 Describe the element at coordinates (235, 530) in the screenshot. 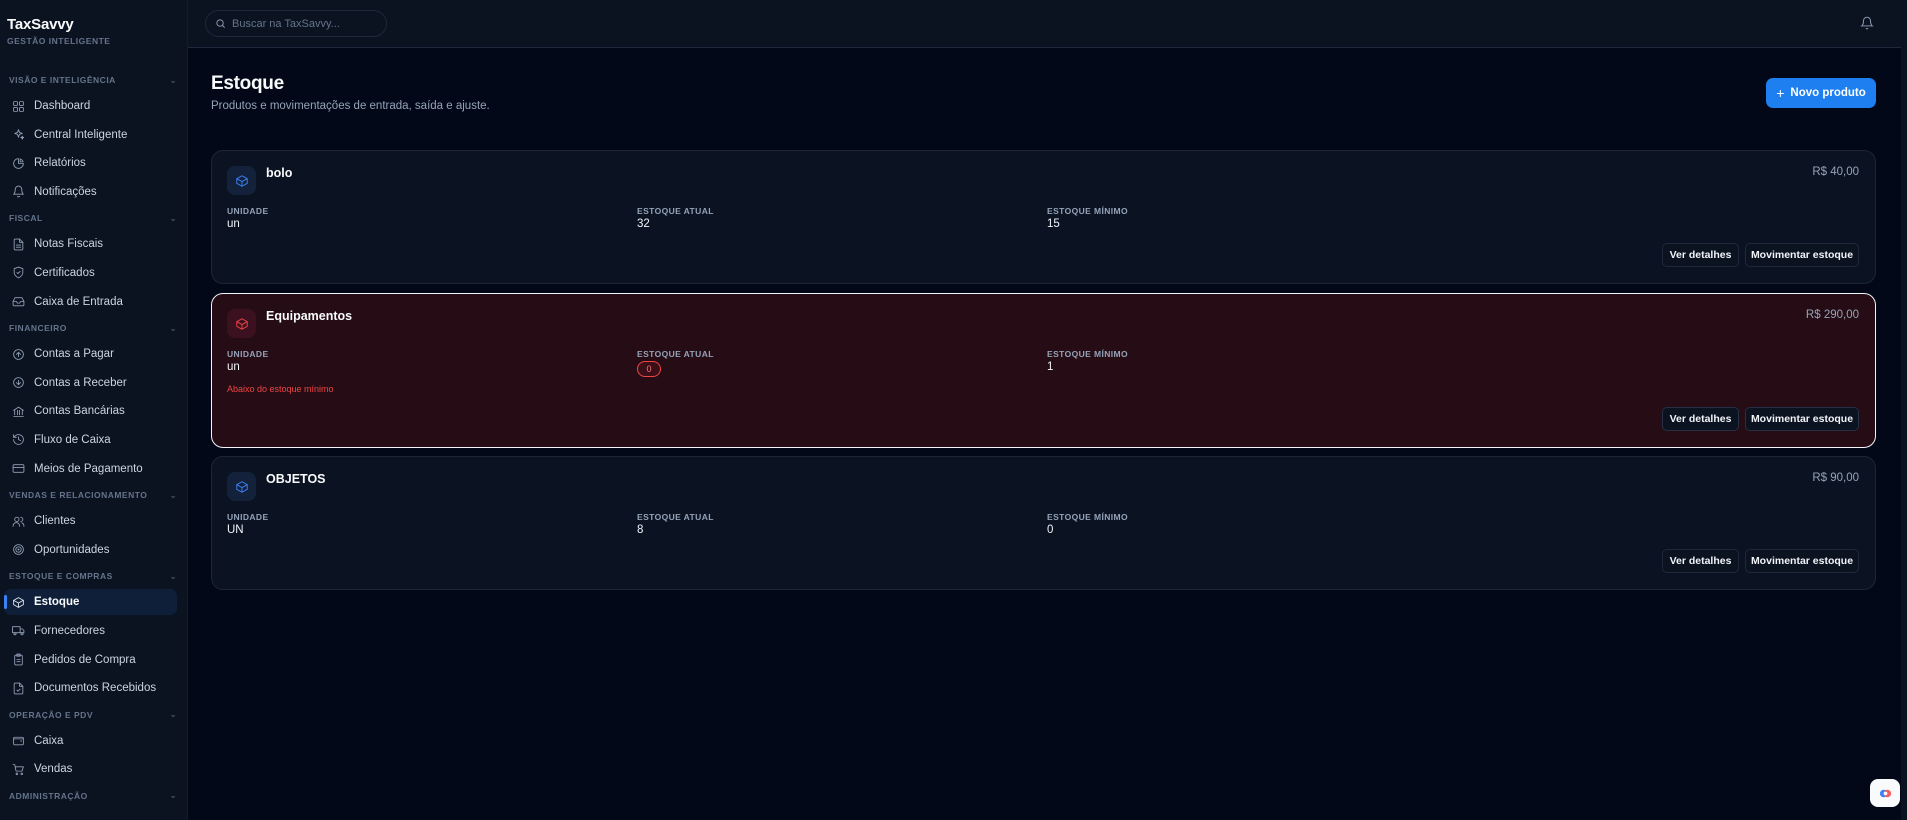

I see `unit-value: UN` at that location.